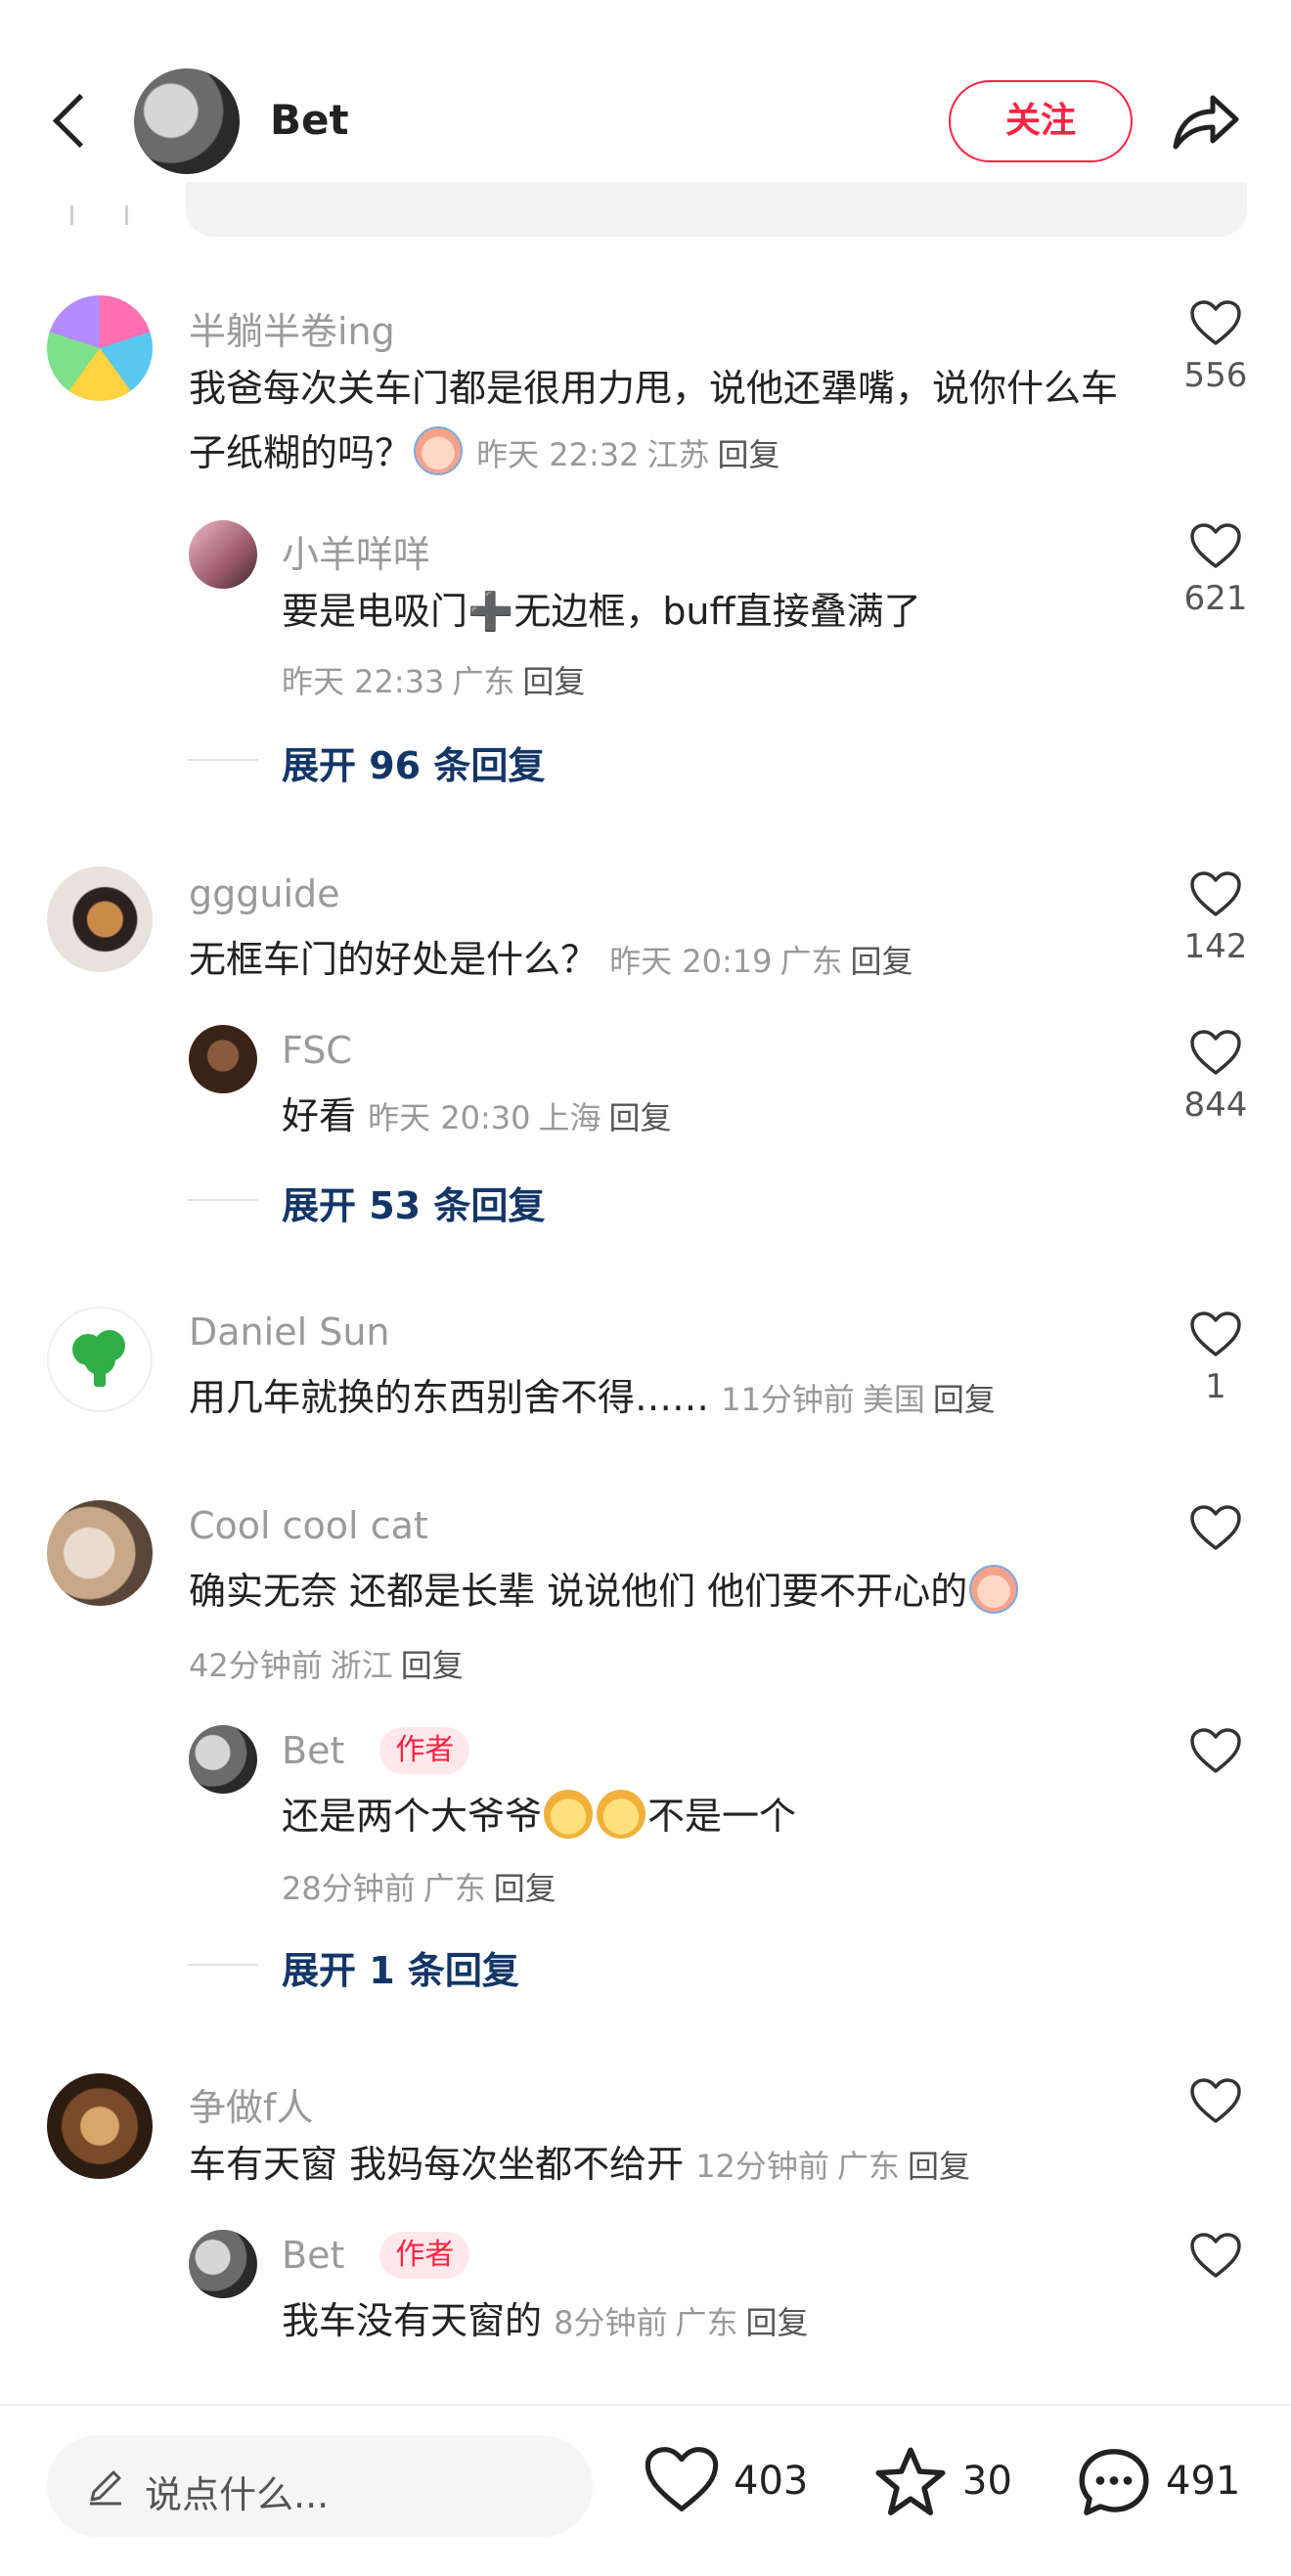 The image size is (1291, 2576). I want to click on top-bar: Bet 关注, so click(645, 98).